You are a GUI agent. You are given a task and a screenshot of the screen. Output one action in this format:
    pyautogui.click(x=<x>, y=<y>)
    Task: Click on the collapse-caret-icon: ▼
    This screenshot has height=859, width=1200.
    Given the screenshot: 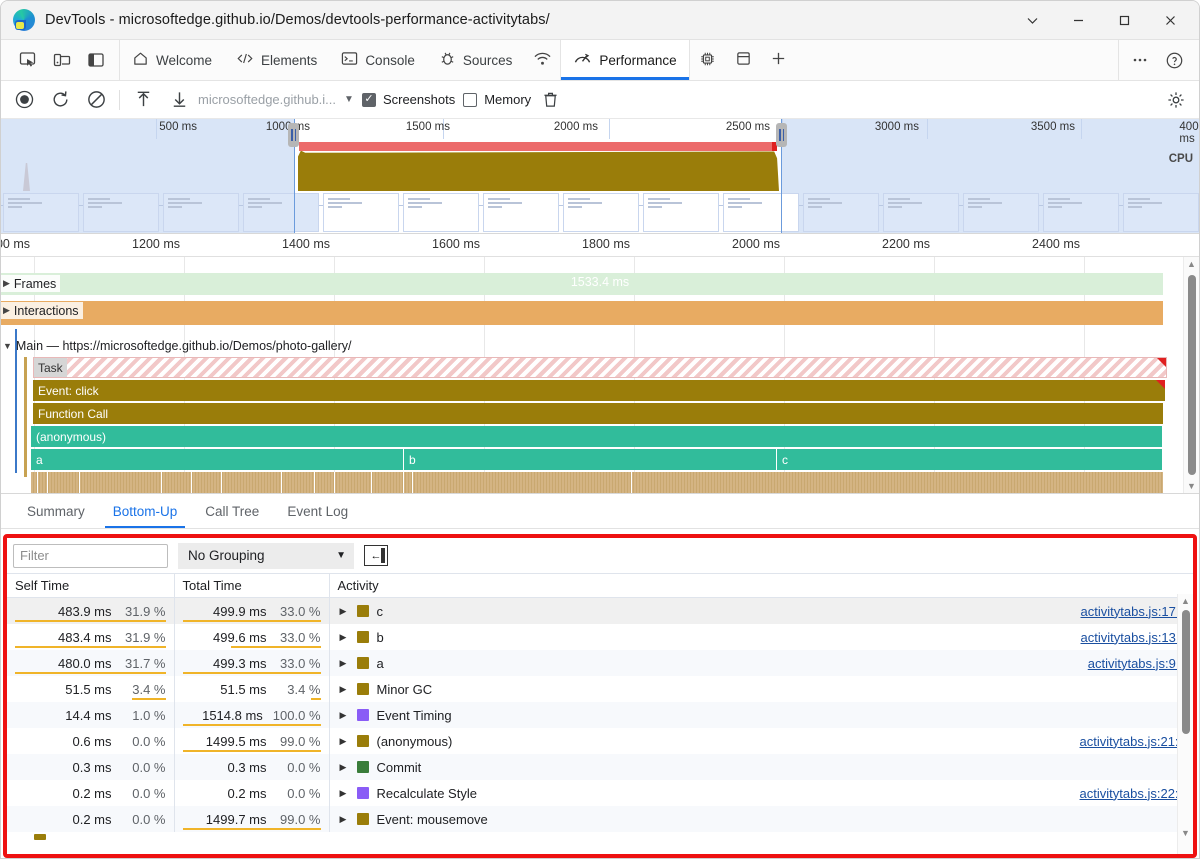 What is the action you would take?
    pyautogui.click(x=7, y=346)
    